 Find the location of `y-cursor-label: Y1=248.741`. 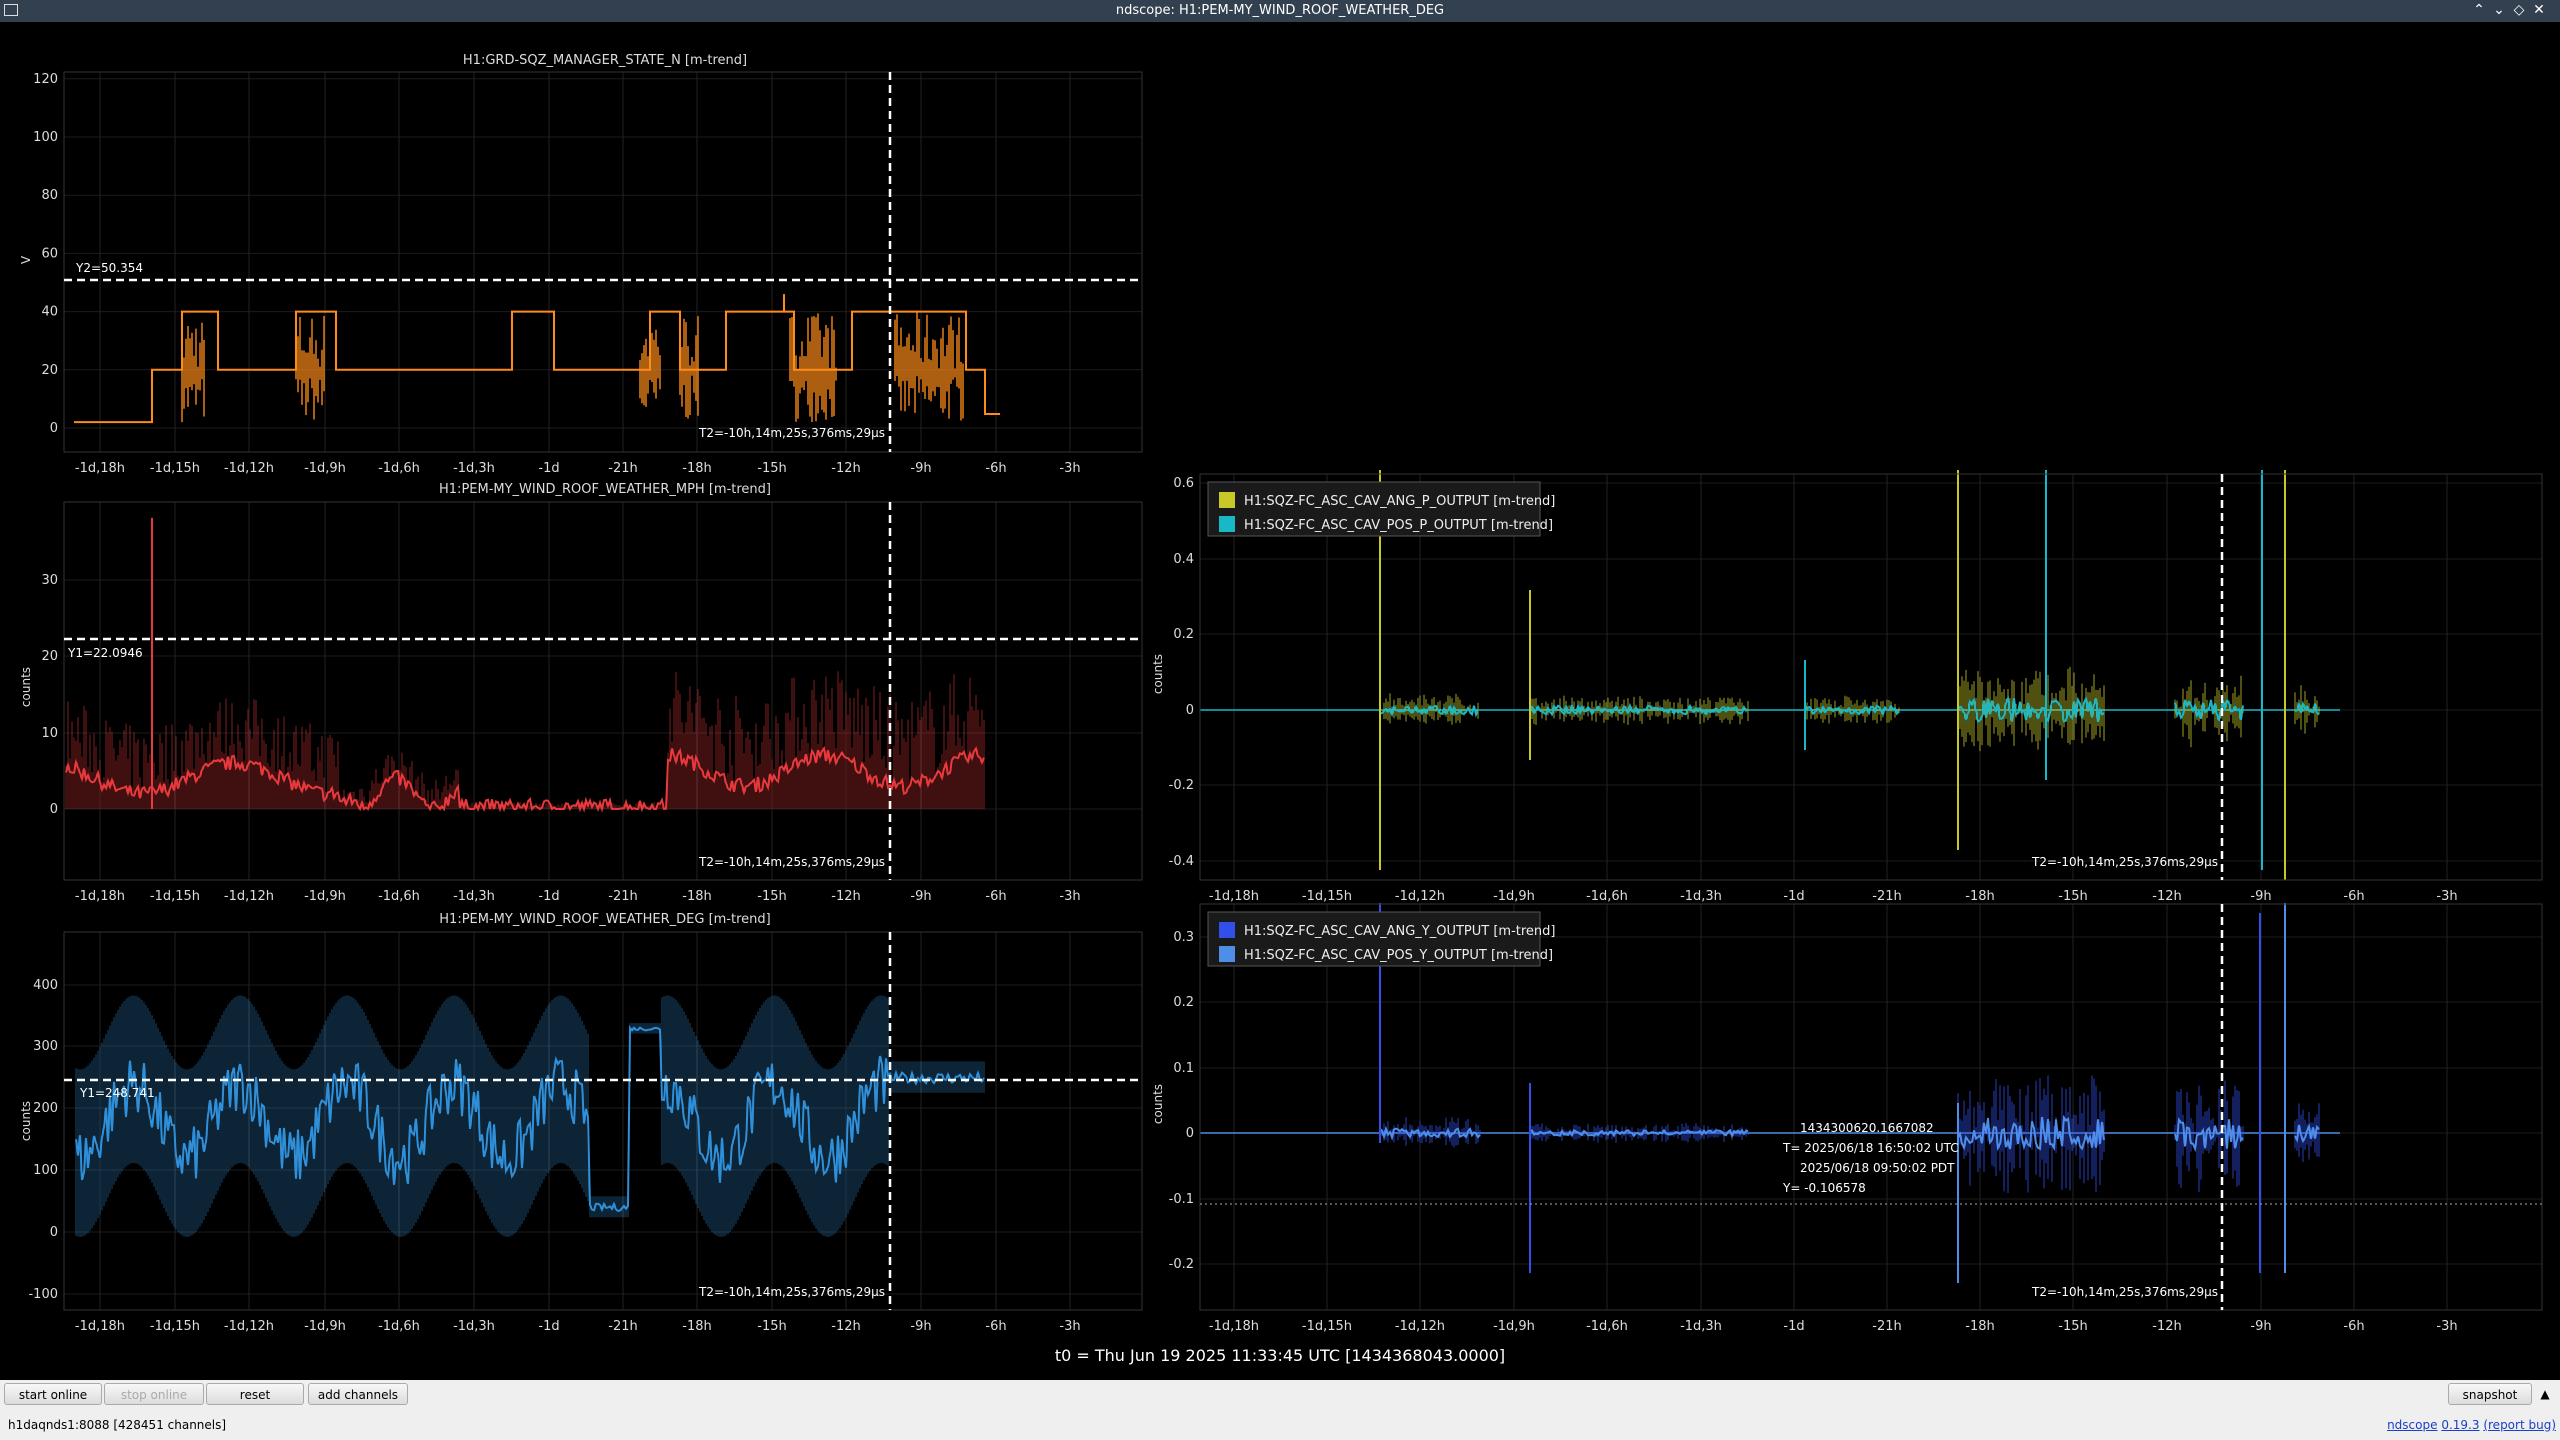

y-cursor-label: Y1=248.741 is located at coordinates (117, 1093).